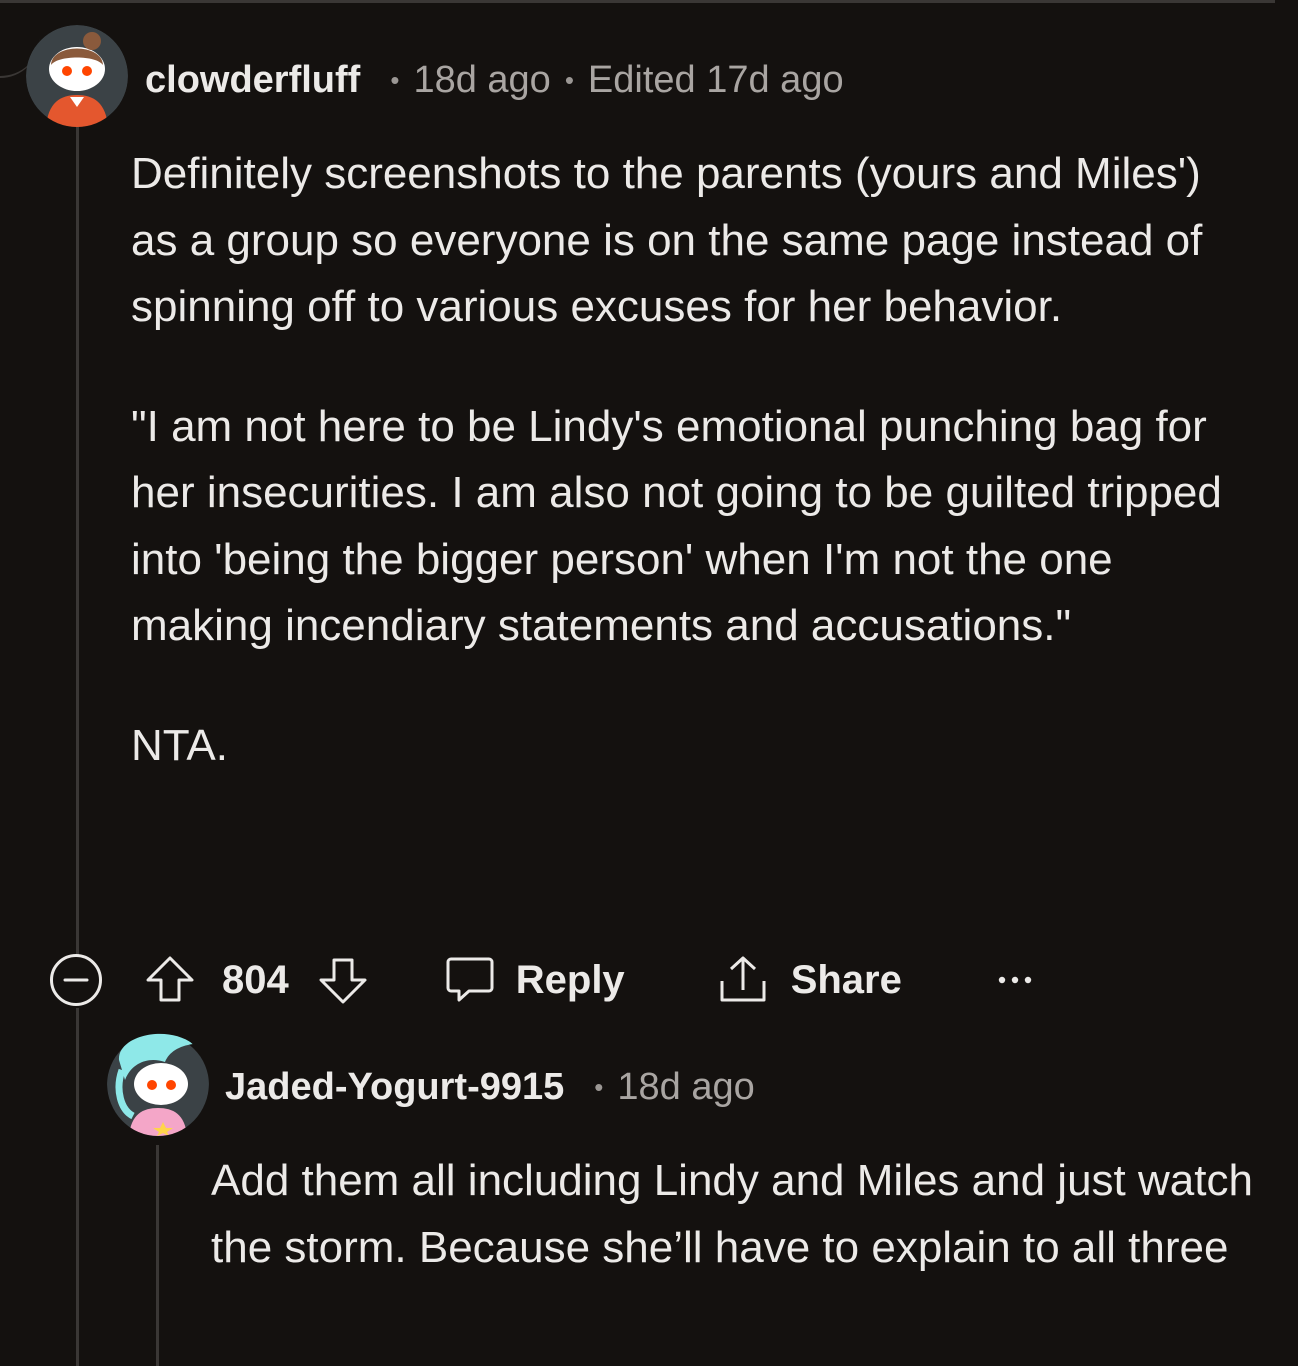  I want to click on reply-label: Reply, so click(570, 979).